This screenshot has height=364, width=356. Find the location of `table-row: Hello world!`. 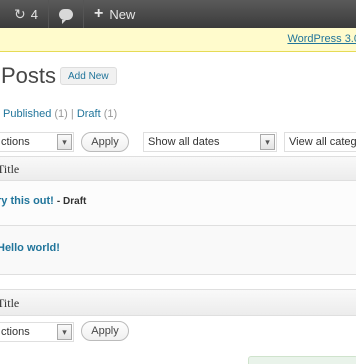

table-row: Hello world! is located at coordinates (178, 250).